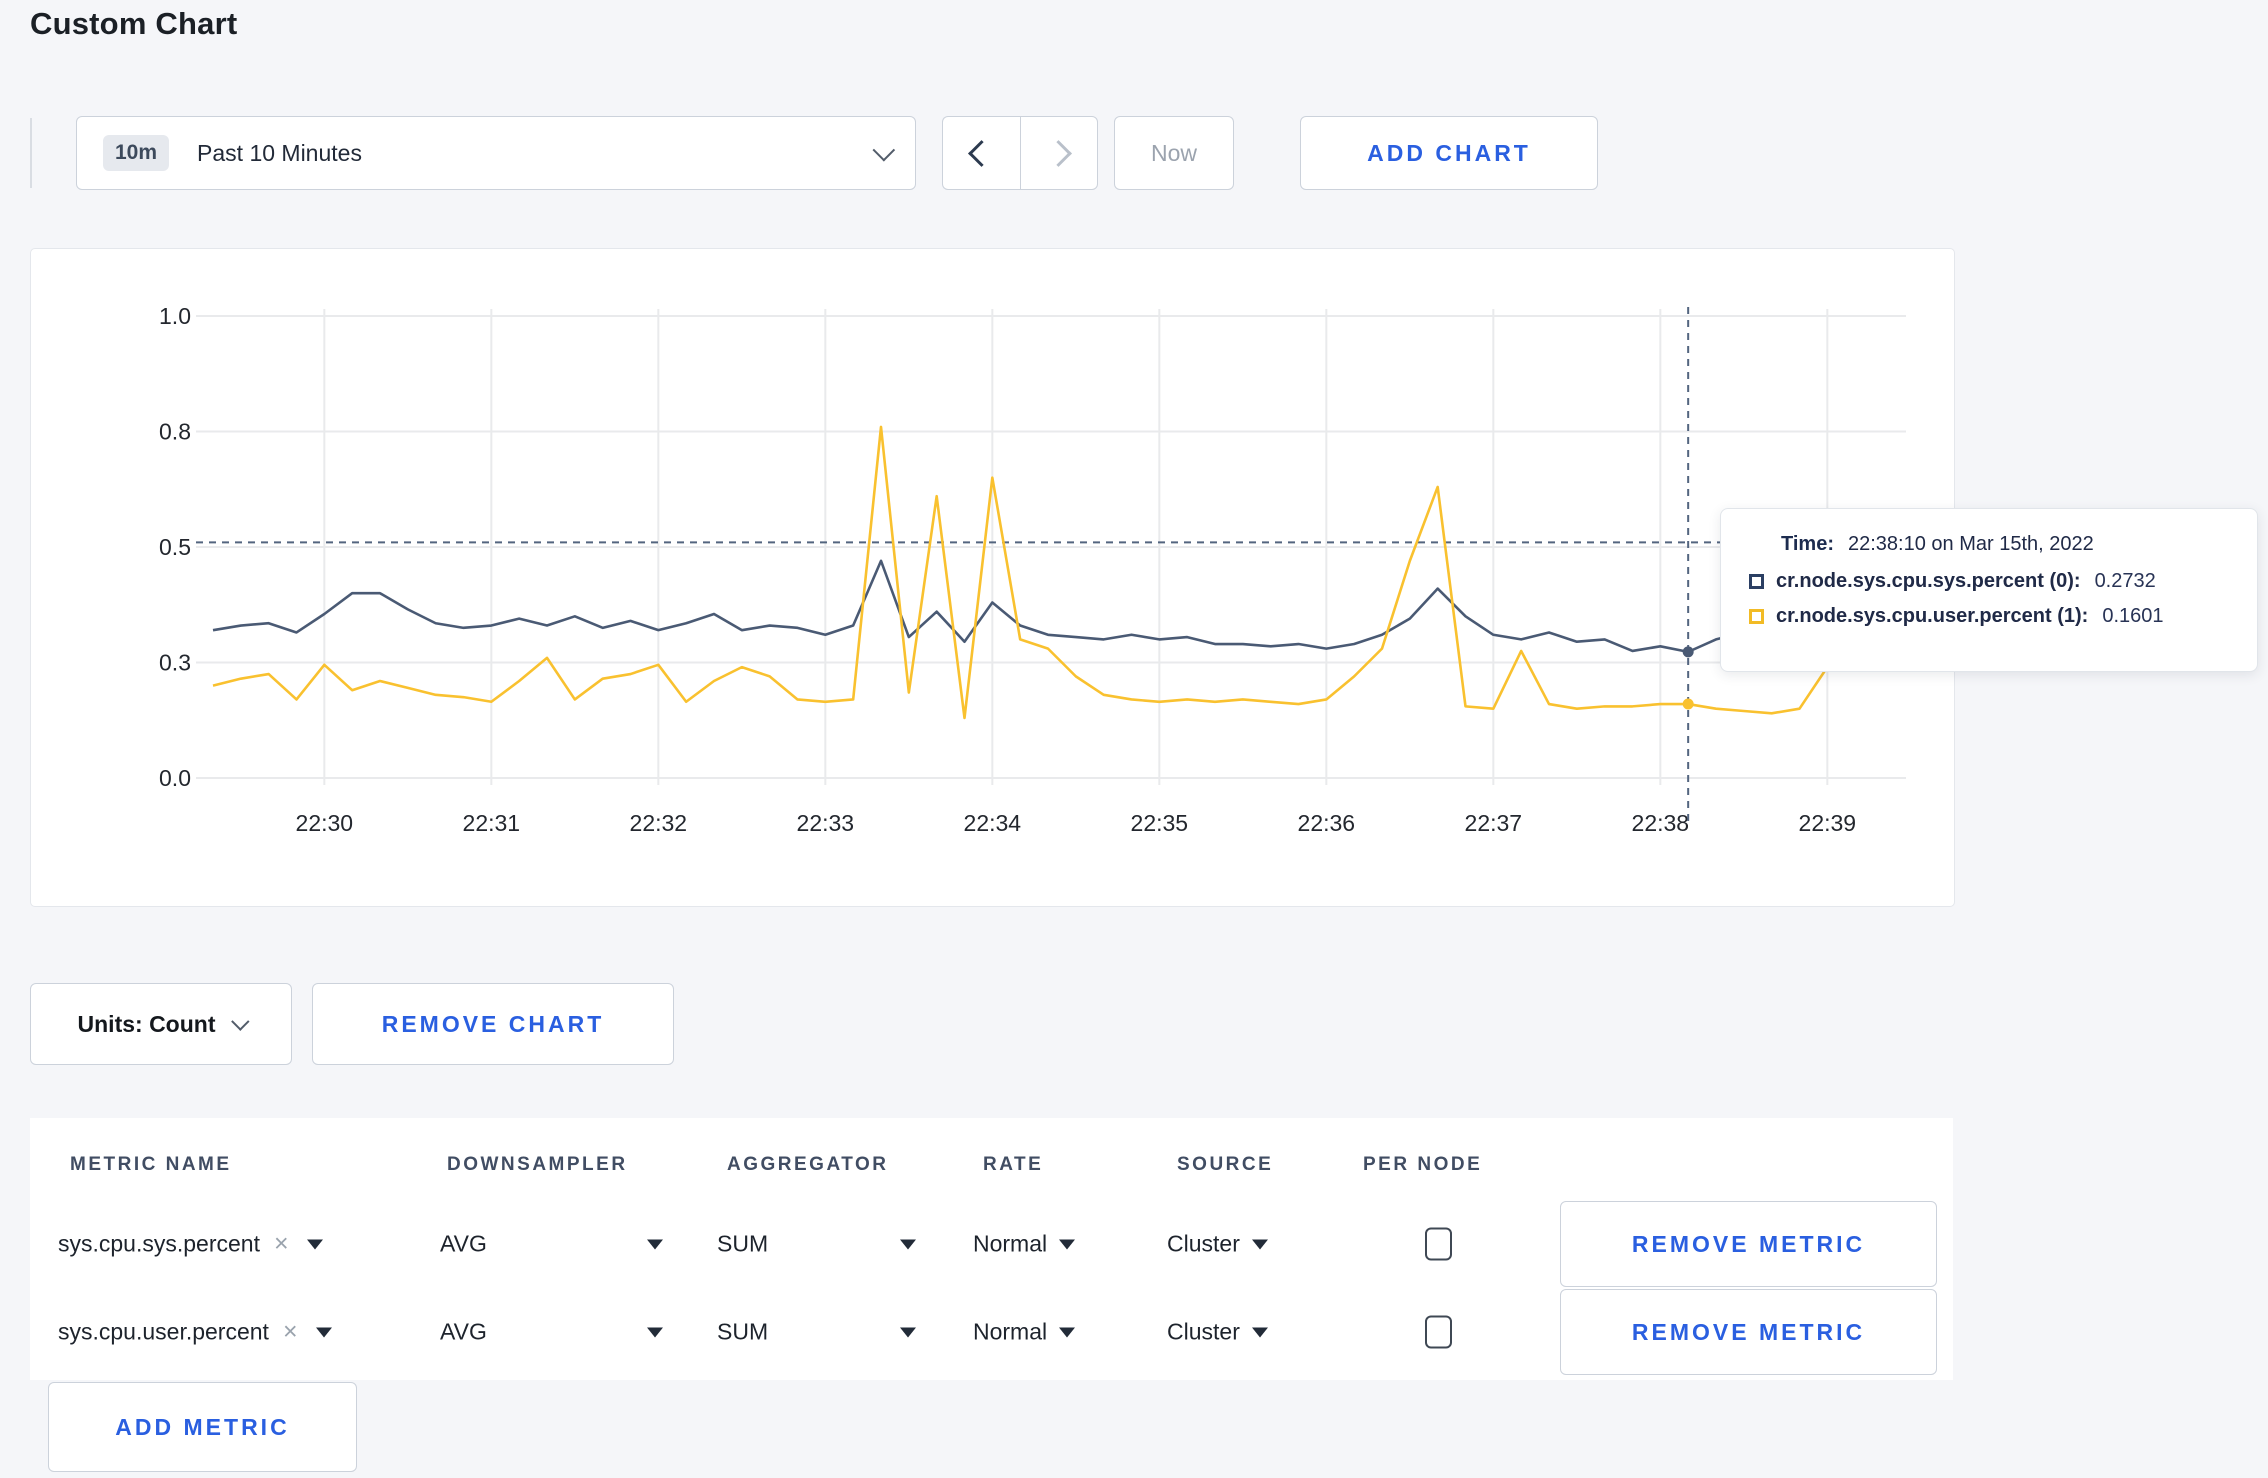 The height and width of the screenshot is (1478, 2268). Describe the element at coordinates (1828, 823) in the screenshot. I see `x-tick-label: 22:39` at that location.